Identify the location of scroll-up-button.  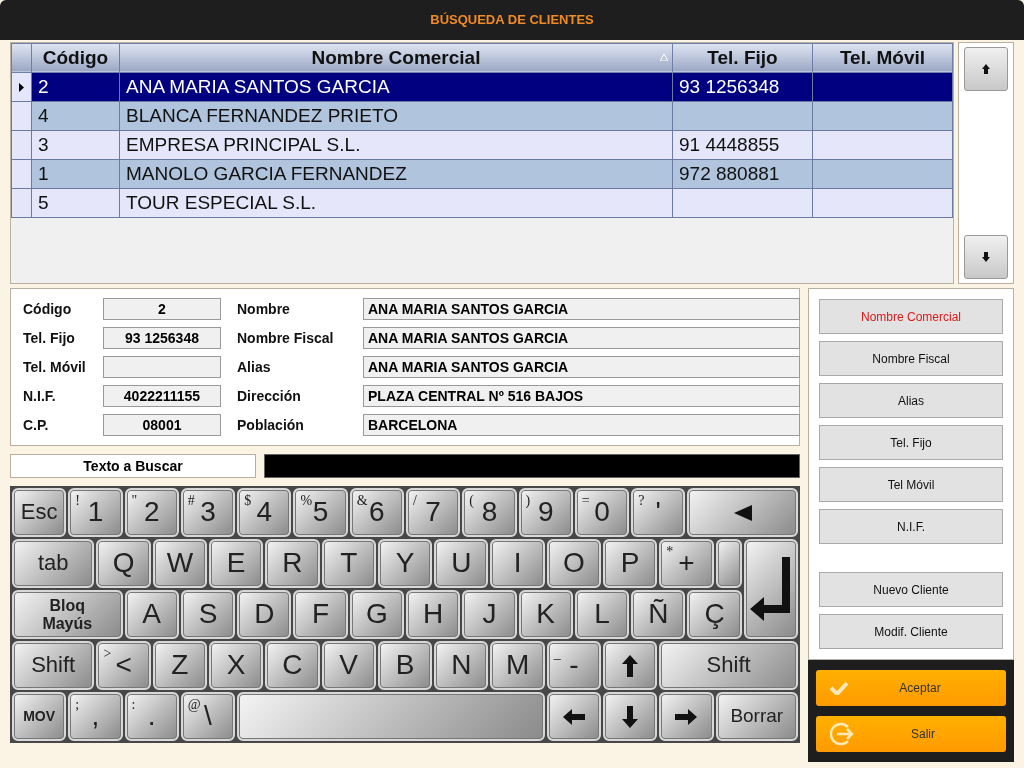
(986, 68).